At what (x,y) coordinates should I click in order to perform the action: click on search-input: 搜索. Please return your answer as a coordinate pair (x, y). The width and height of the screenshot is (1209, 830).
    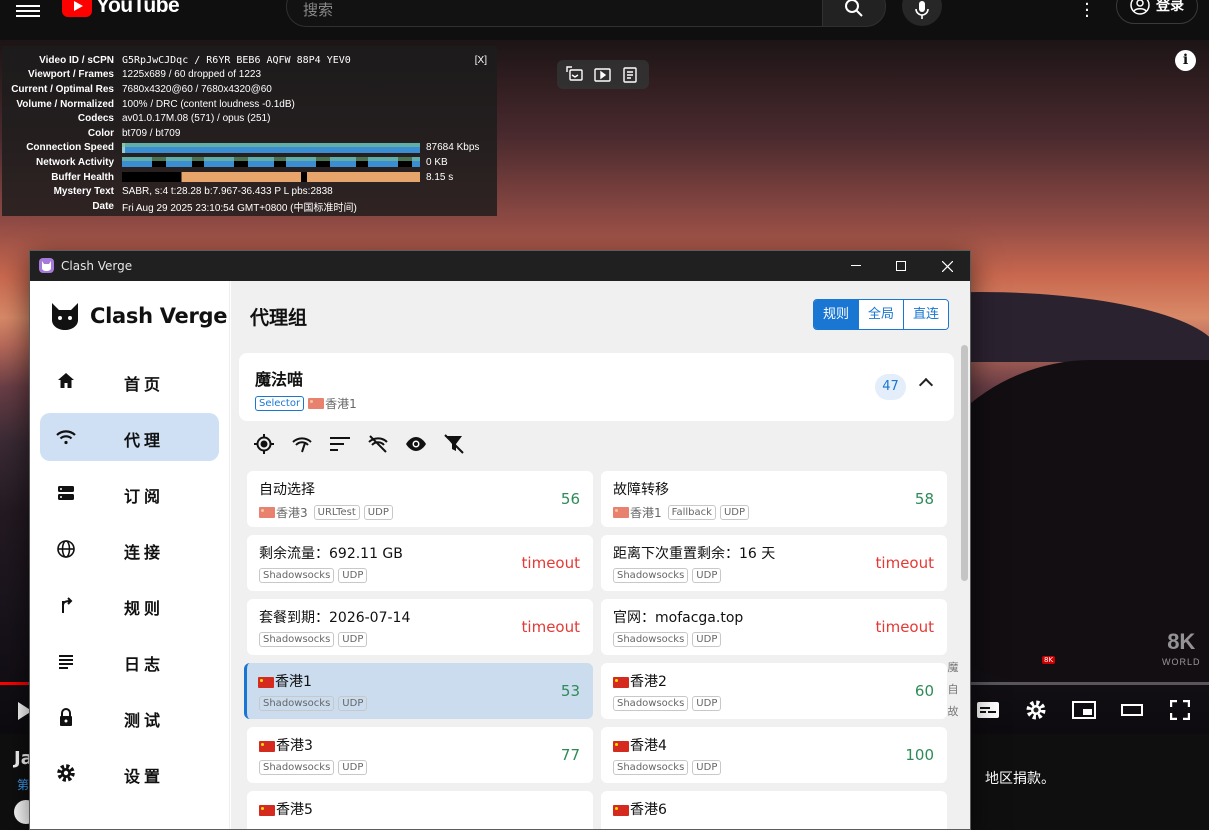
    Looking at the image, I should click on (555, 13).